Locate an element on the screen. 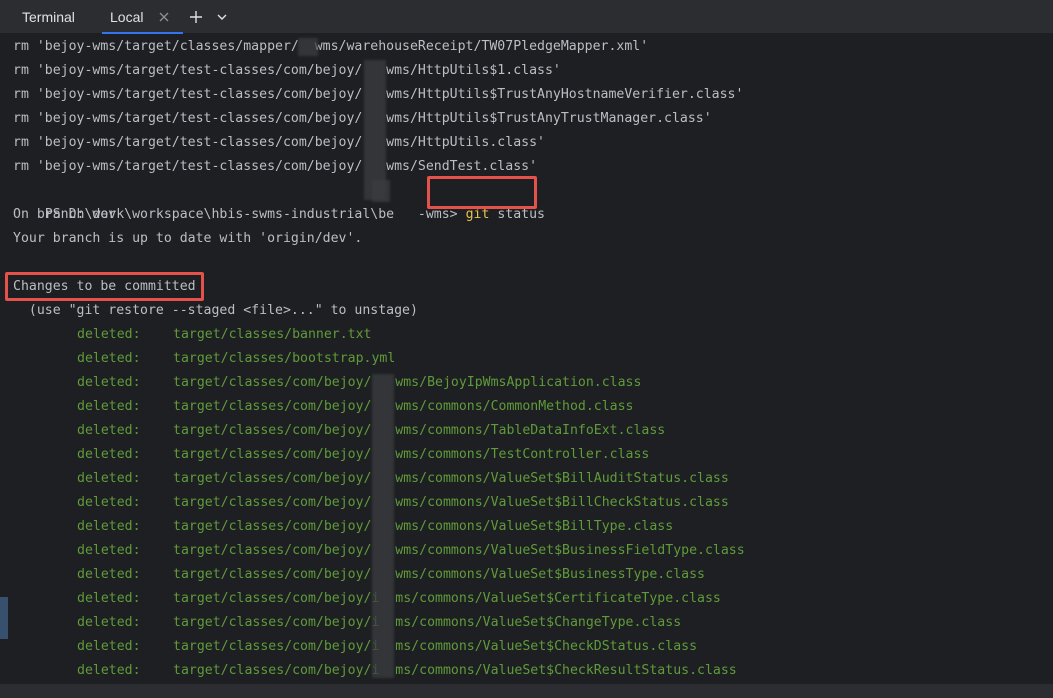 This screenshot has width=1053, height=698. scroll-marker is located at coordinates (4, 618).